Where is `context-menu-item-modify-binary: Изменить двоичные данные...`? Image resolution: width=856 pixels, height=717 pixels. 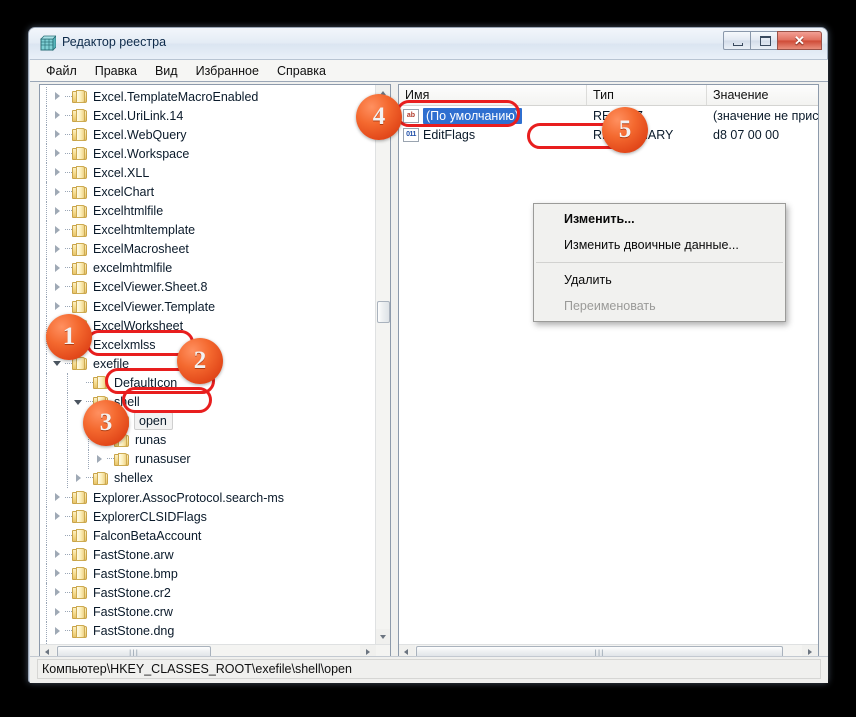 context-menu-item-modify-binary: Изменить двоичные данные... is located at coordinates (659, 245).